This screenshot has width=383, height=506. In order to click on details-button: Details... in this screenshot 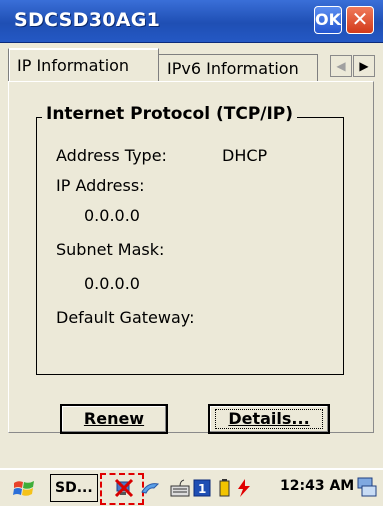, I will do `click(269, 419)`.